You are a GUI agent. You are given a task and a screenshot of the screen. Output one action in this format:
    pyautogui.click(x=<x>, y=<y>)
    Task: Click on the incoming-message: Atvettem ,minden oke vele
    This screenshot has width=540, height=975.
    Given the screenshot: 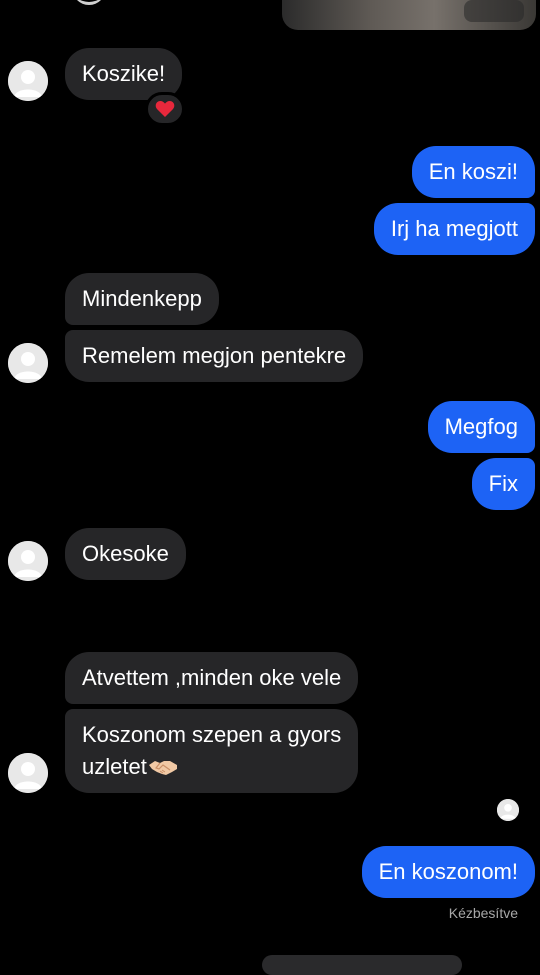 What is the action you would take?
    pyautogui.click(x=212, y=678)
    